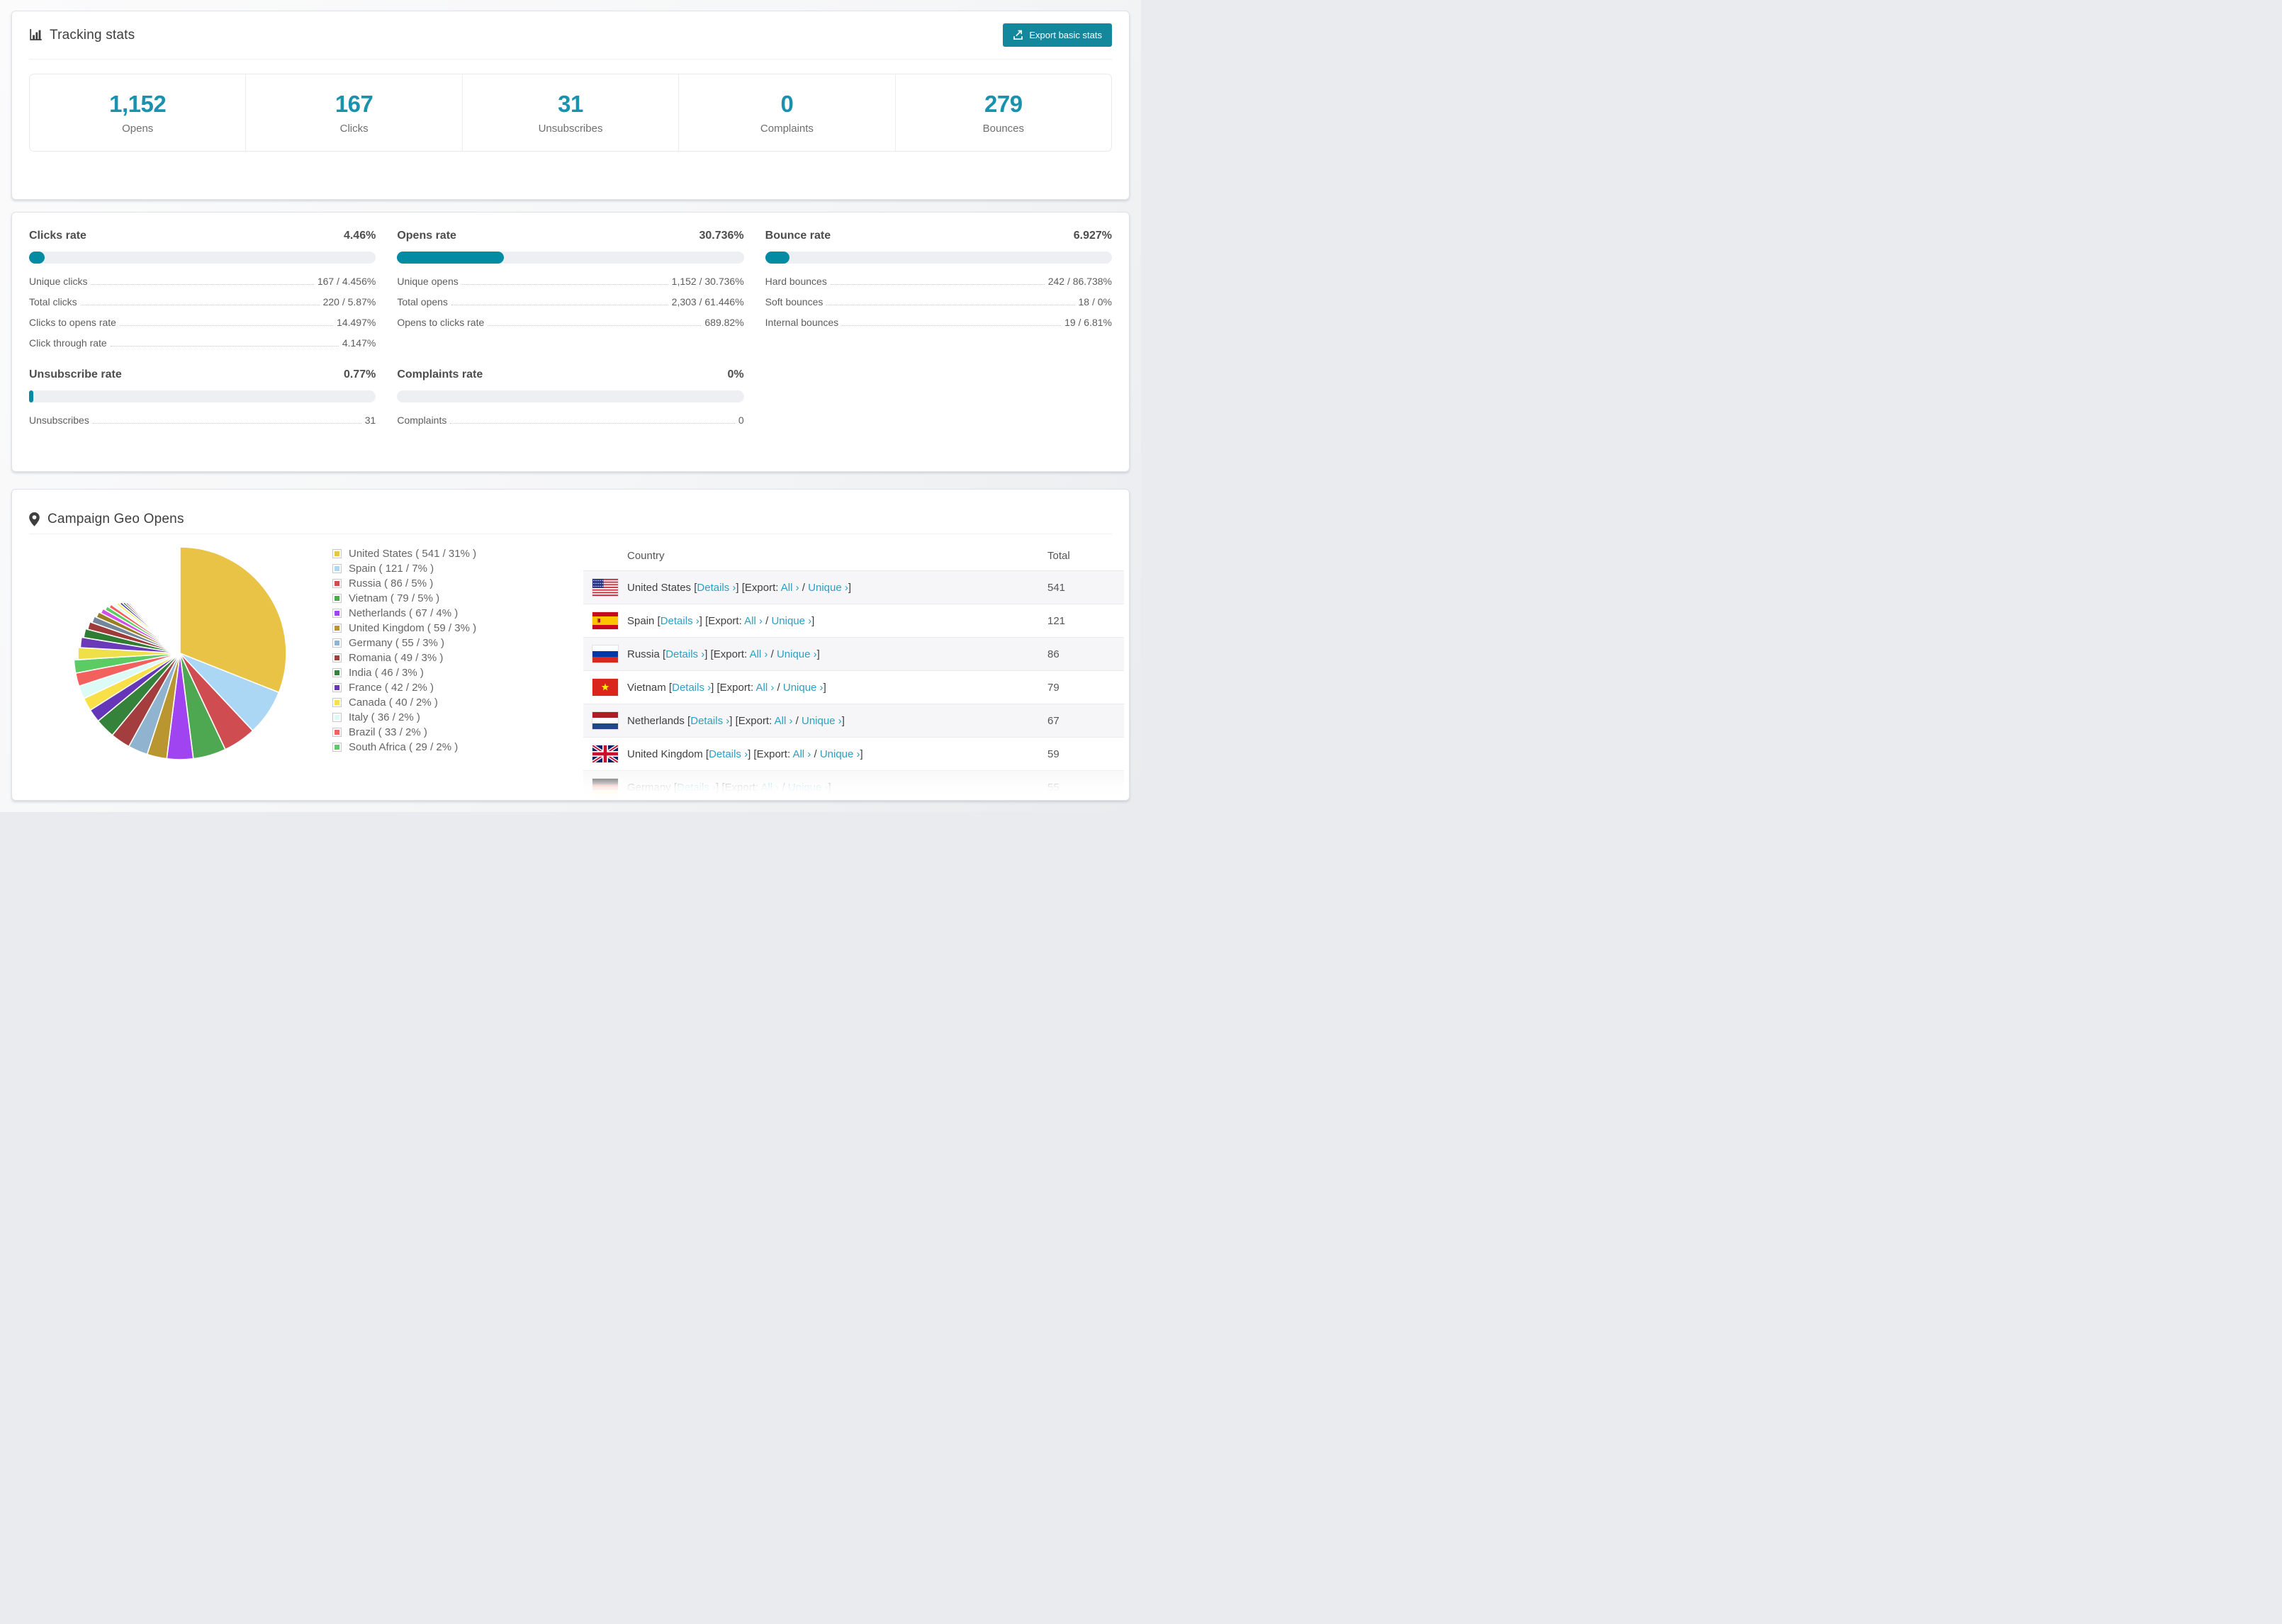  What do you see at coordinates (1003, 113) in the screenshot?
I see `summary-cell-bounces: 279 Bounces` at bounding box center [1003, 113].